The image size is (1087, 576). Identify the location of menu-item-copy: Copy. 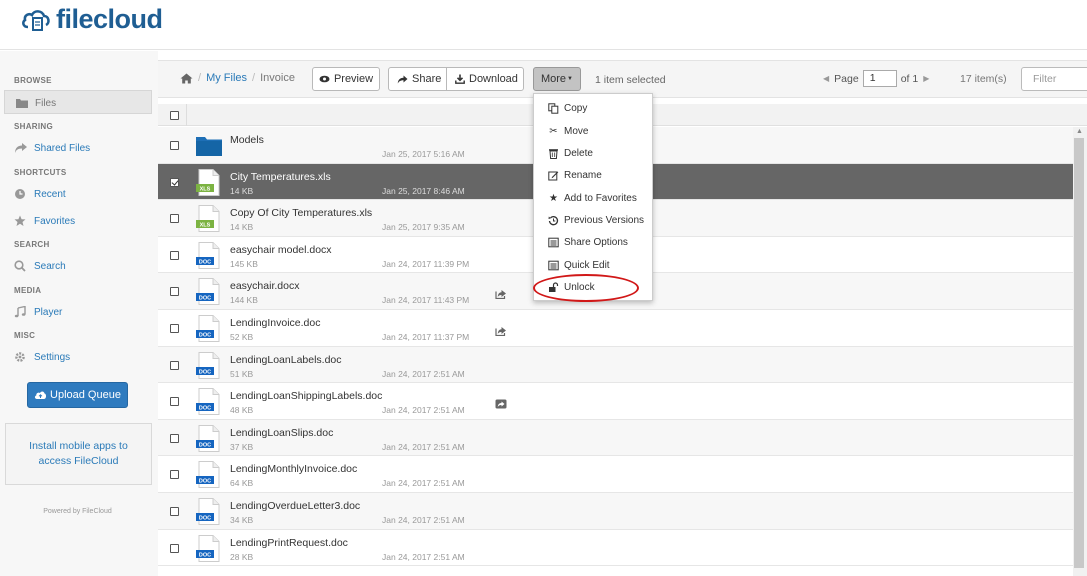
(567, 108).